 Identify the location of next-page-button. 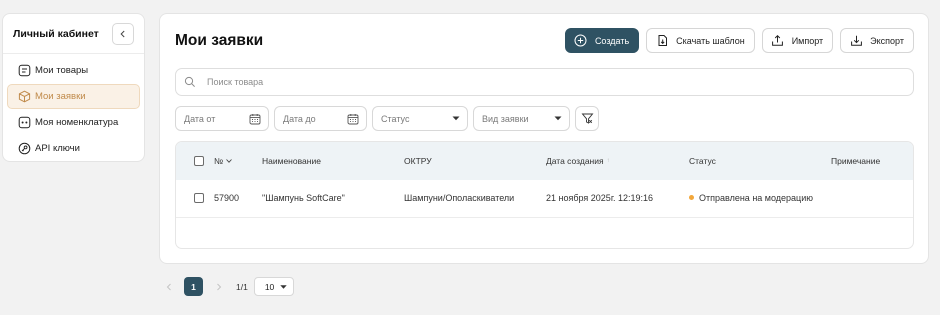
(218, 286).